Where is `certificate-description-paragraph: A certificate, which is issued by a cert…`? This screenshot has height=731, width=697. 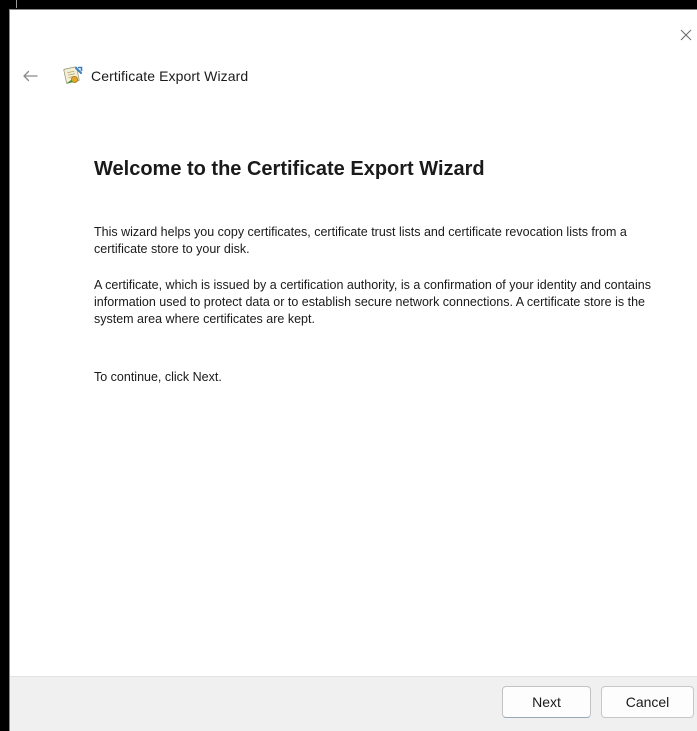 certificate-description-paragraph: A certificate, which is issued by a cert… is located at coordinates (372, 302).